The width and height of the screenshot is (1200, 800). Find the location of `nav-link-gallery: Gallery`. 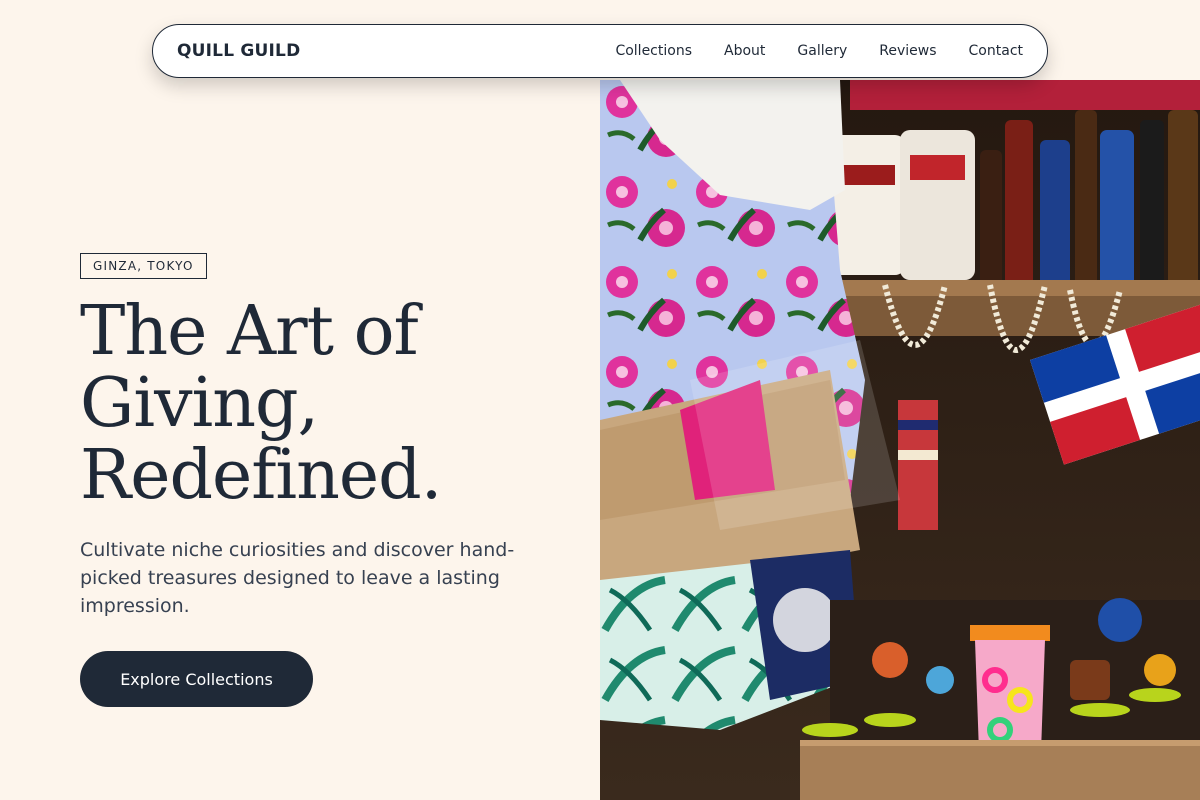

nav-link-gallery: Gallery is located at coordinates (822, 51).